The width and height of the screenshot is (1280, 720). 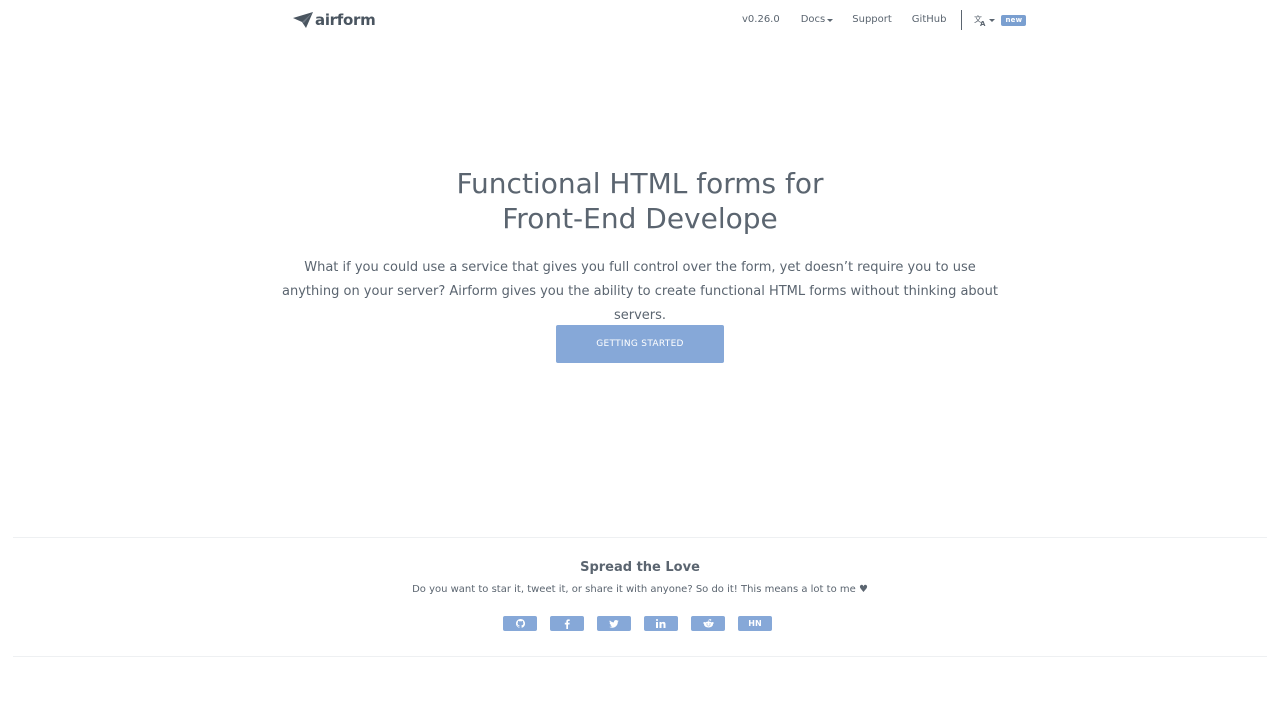 I want to click on logo-link: airform, so click(x=334, y=20).